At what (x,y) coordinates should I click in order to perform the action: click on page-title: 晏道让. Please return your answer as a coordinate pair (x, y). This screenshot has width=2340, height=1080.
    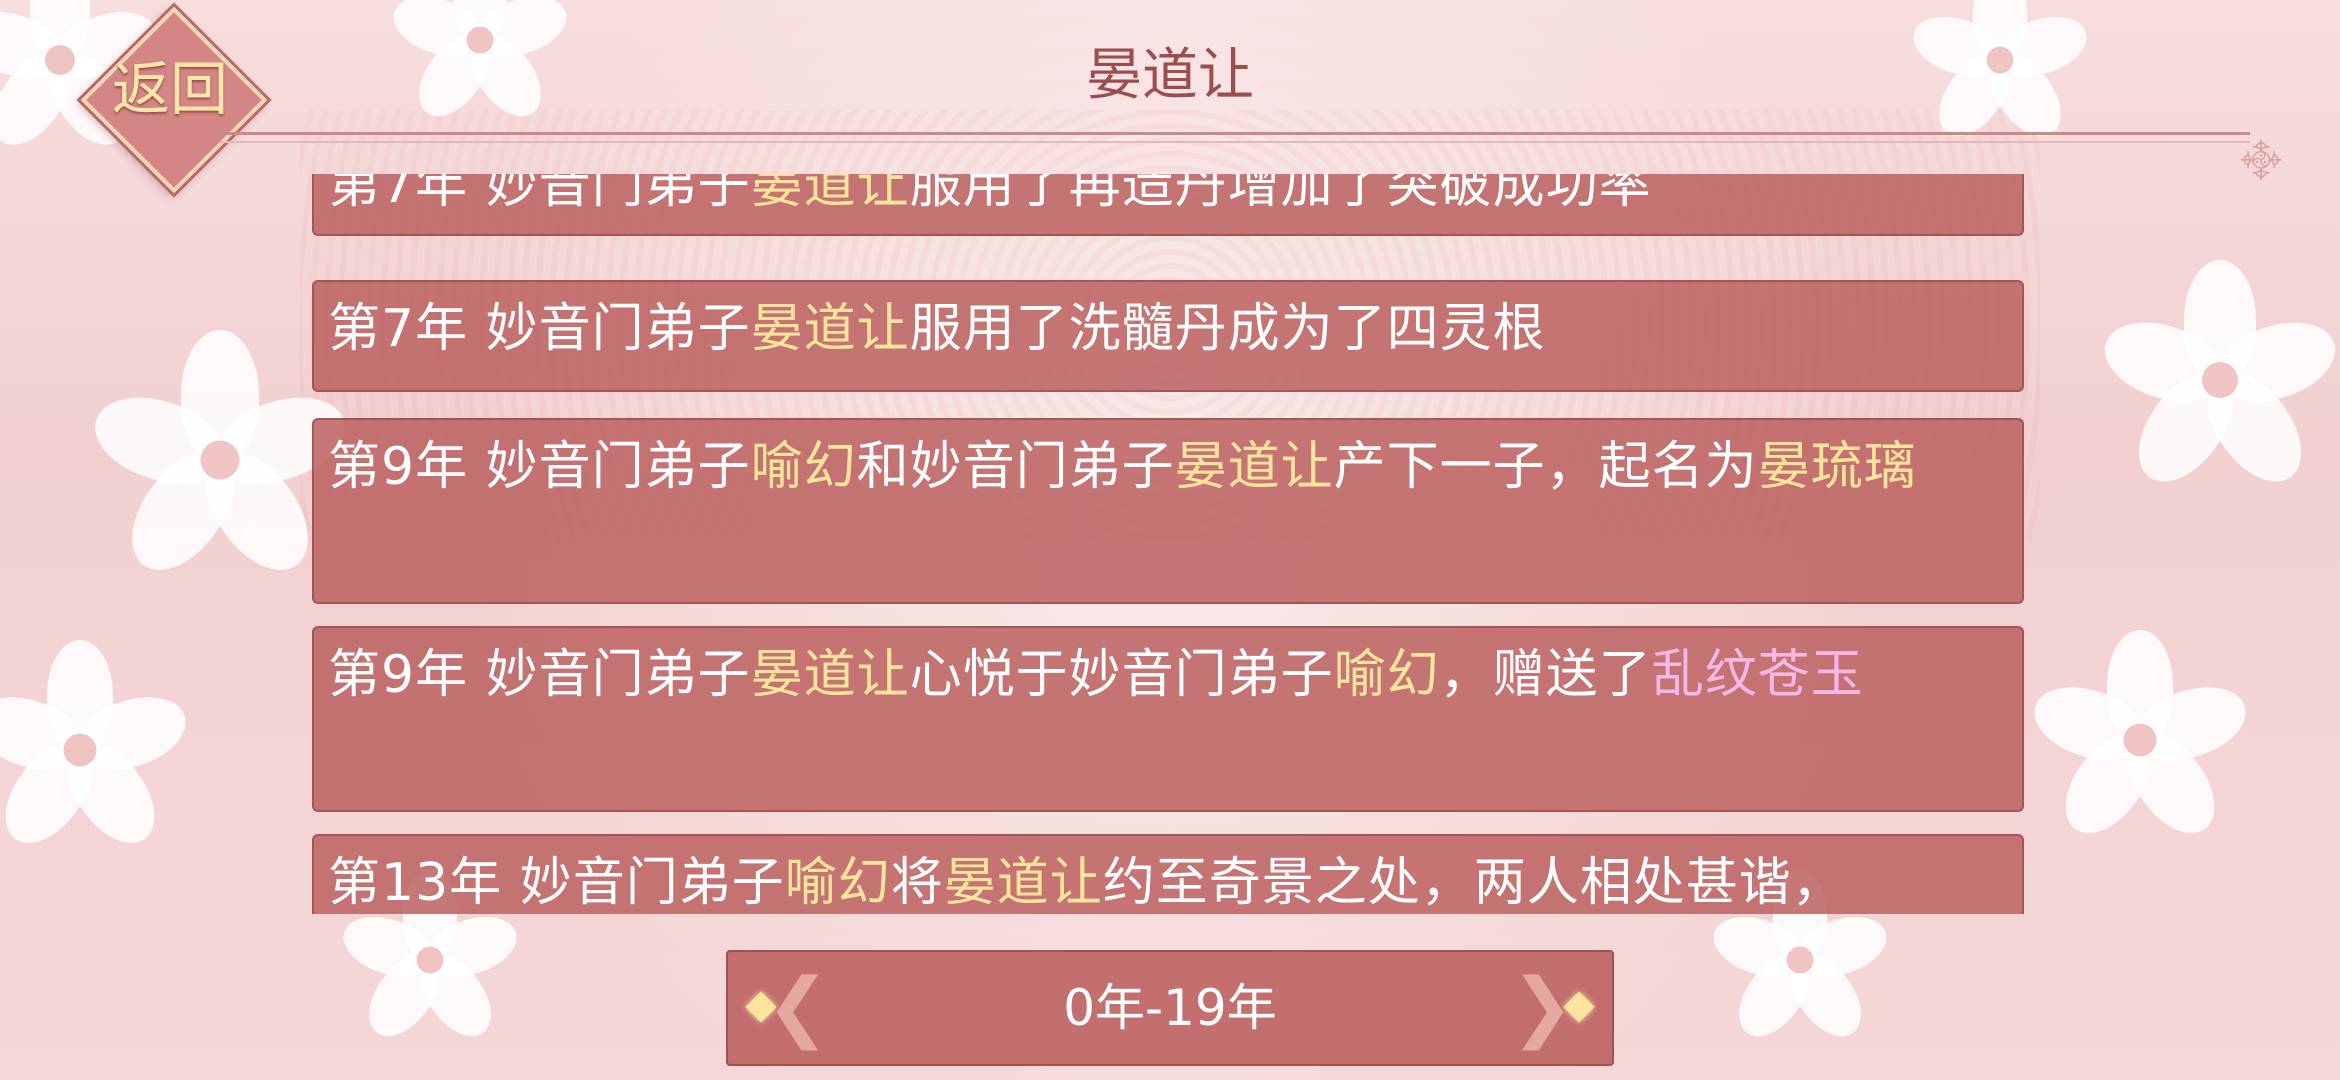
    Looking at the image, I should click on (1170, 75).